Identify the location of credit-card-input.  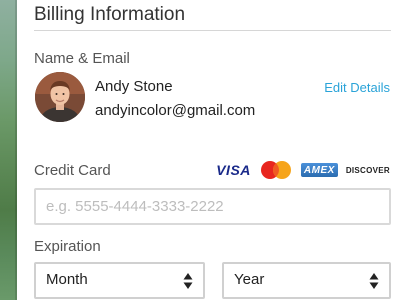
(212, 206).